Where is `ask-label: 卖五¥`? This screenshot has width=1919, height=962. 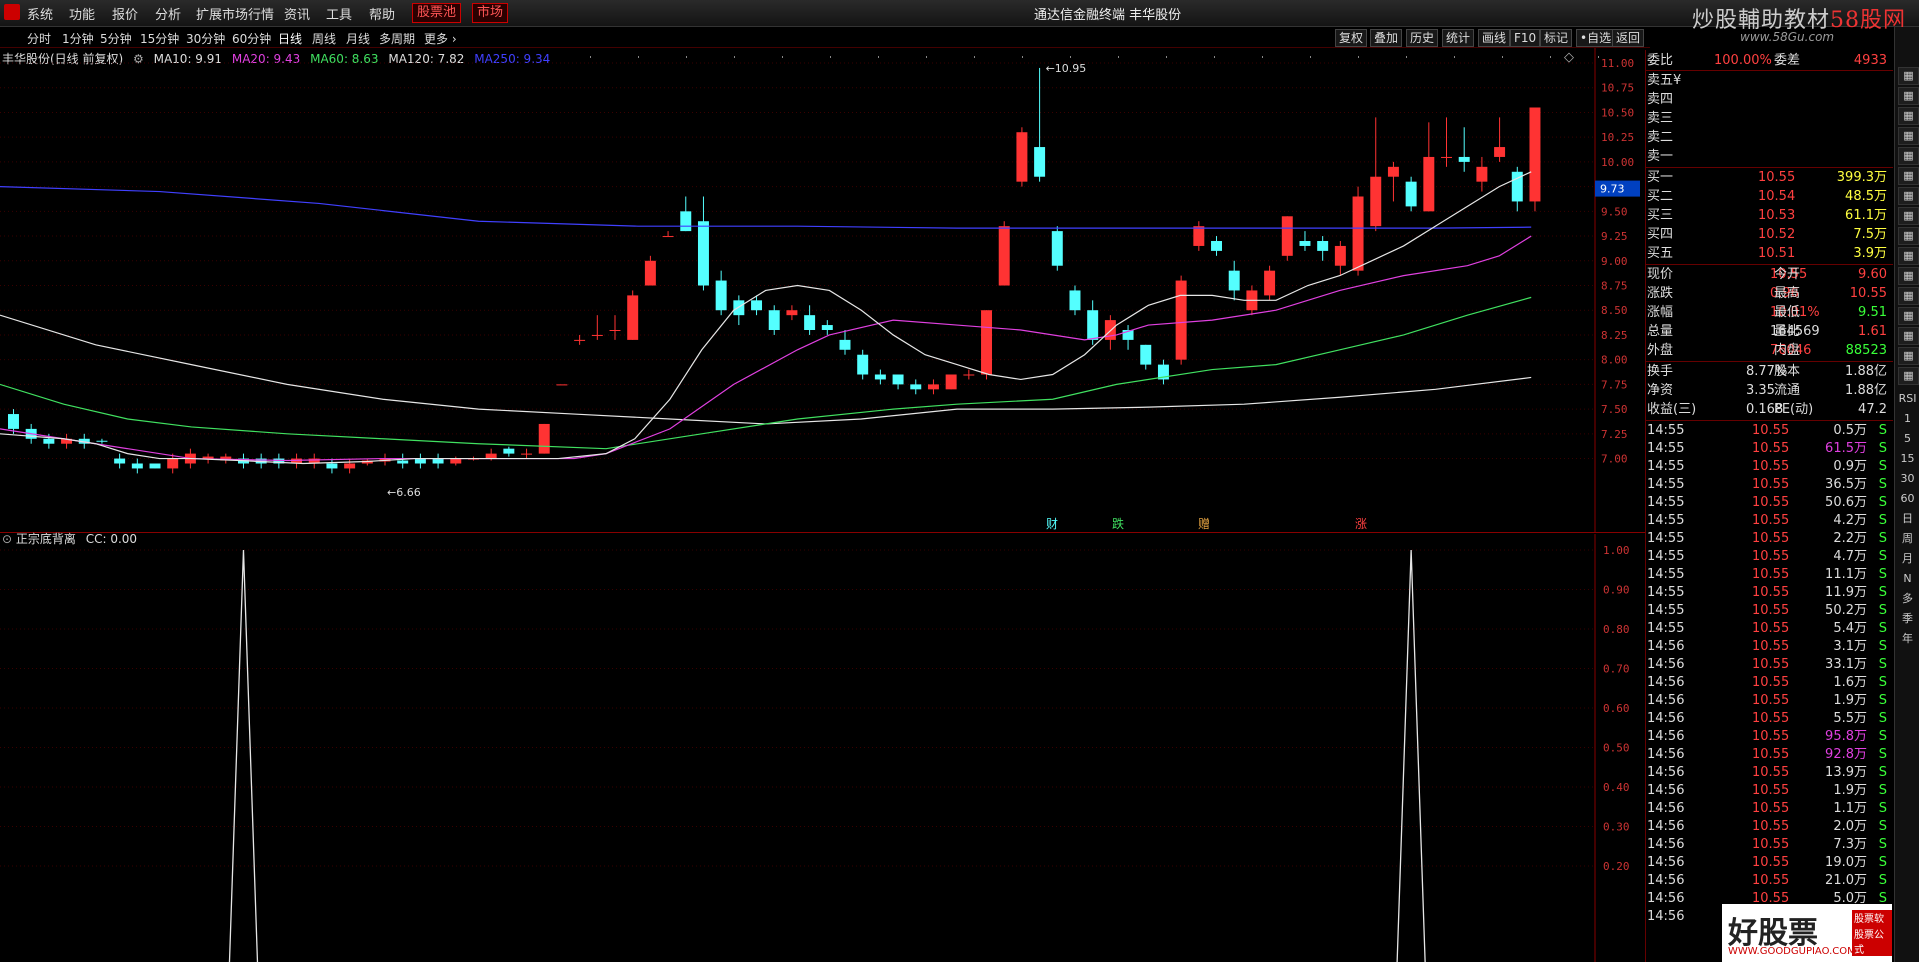 ask-label: 卖五¥ is located at coordinates (1664, 80).